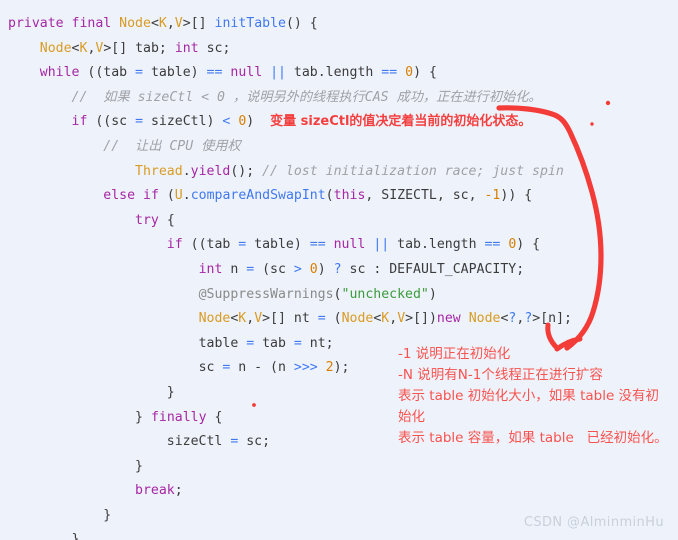 The width and height of the screenshot is (678, 540). I want to click on inline-red-note: 变量 sizeCtl的值决定着当前的初始化状态。, so click(401, 122).